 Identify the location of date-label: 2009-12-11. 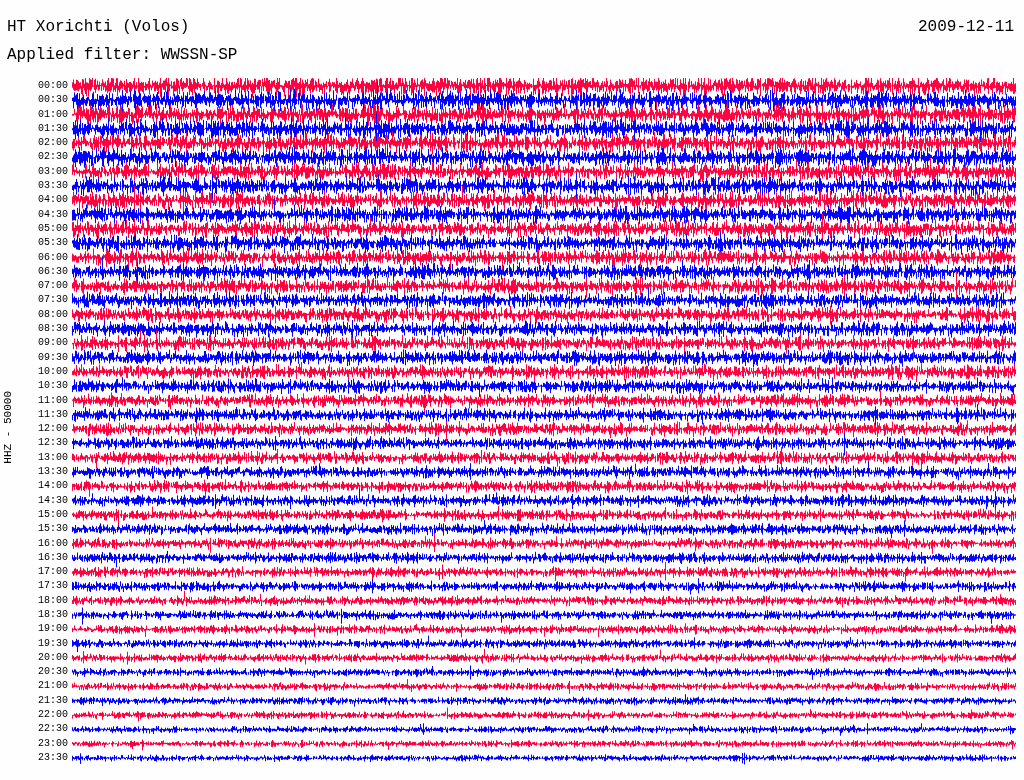
(966, 28).